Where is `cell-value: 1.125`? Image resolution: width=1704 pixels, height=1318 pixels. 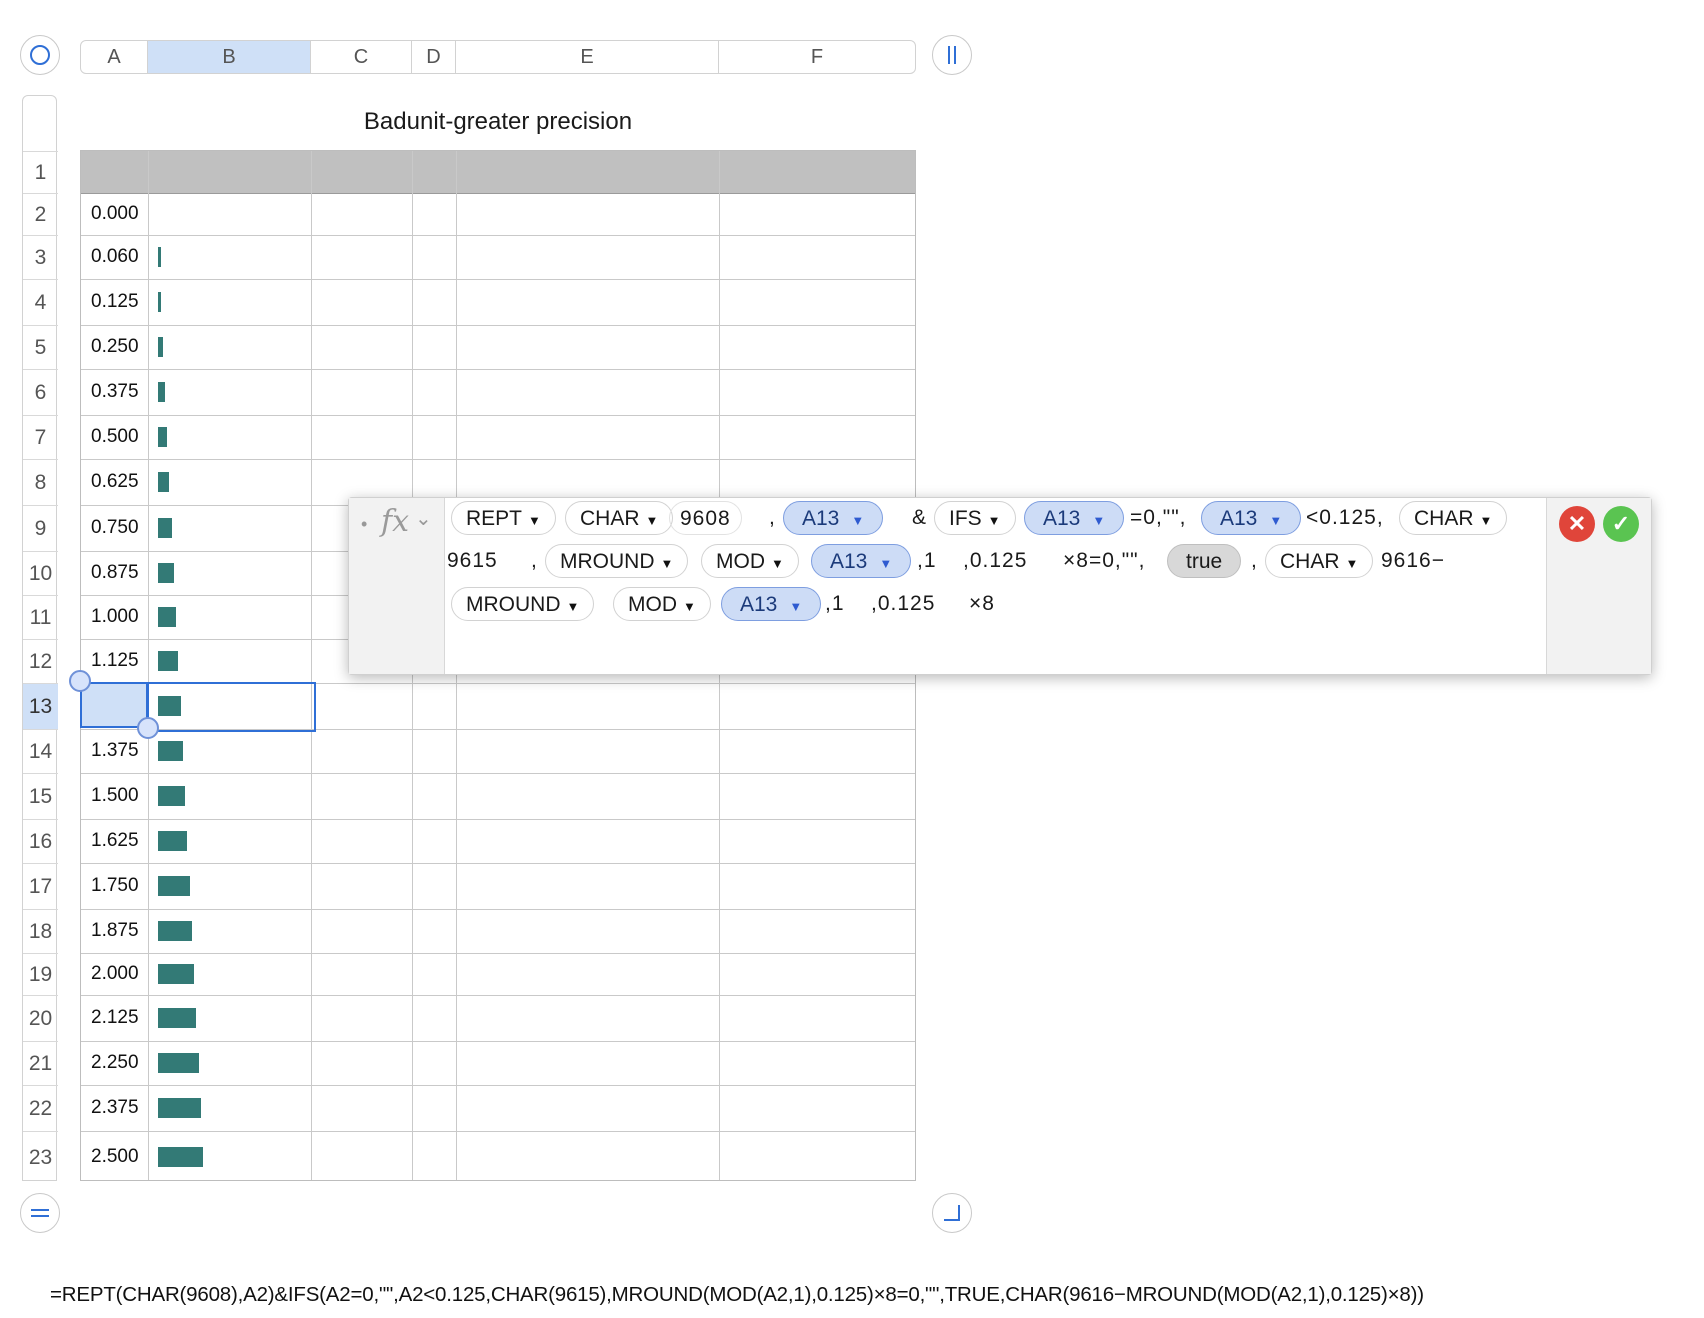
cell-value: 1.125 is located at coordinates (115, 661).